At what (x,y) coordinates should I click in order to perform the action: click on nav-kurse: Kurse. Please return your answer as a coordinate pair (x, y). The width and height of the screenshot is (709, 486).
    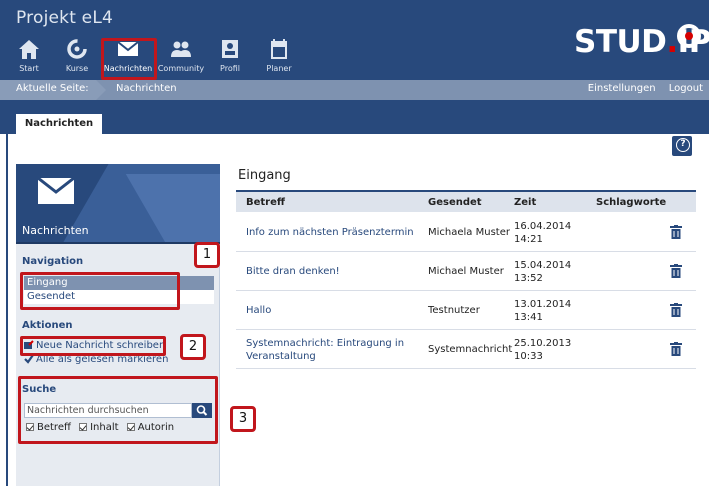
    Looking at the image, I should click on (77, 57).